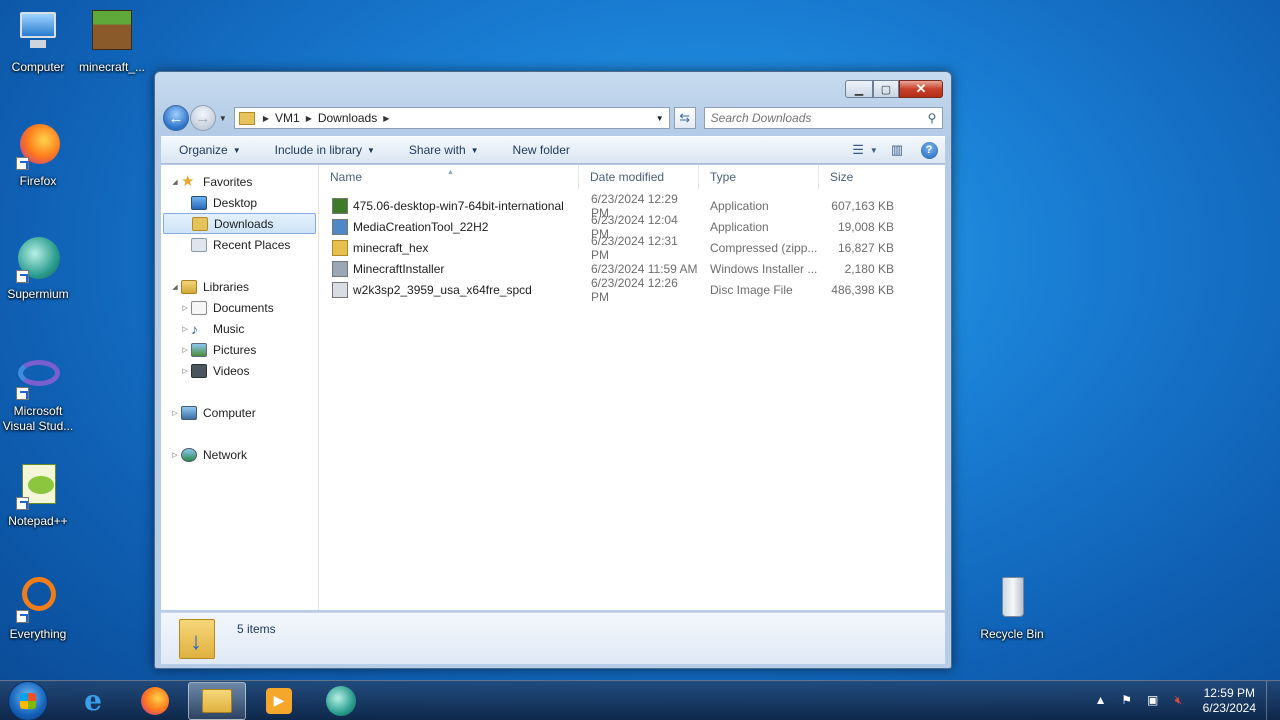  I want to click on column-header-type: Type, so click(759, 176).